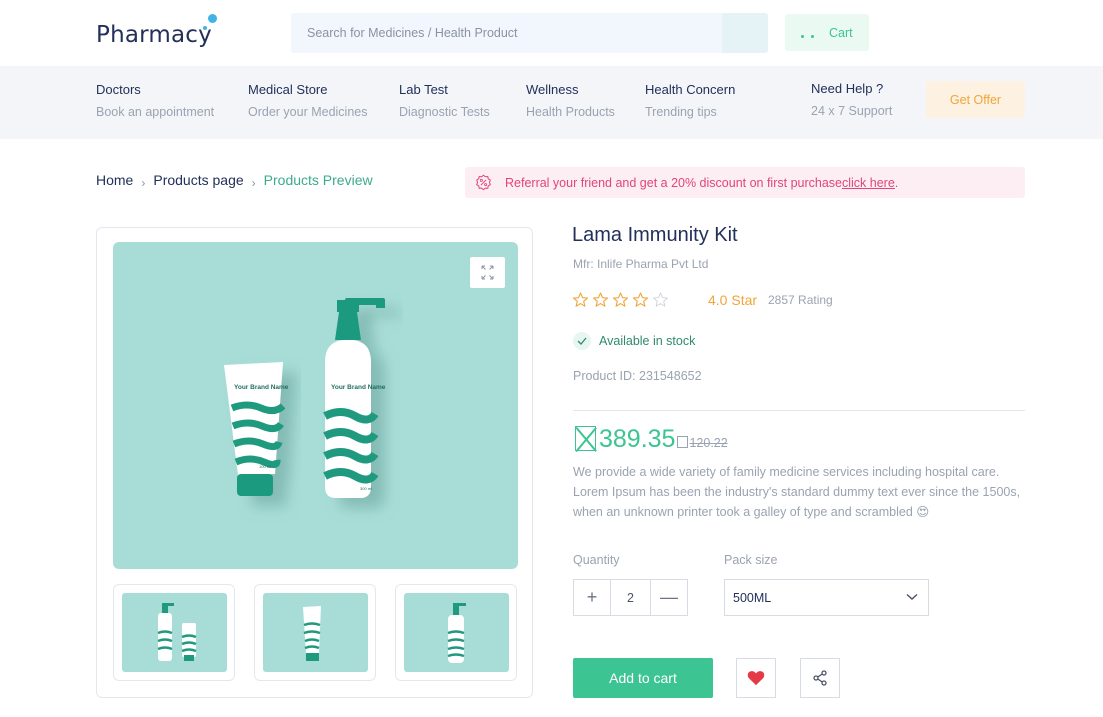 The width and height of the screenshot is (1103, 717). I want to click on heart-icon, so click(756, 678).